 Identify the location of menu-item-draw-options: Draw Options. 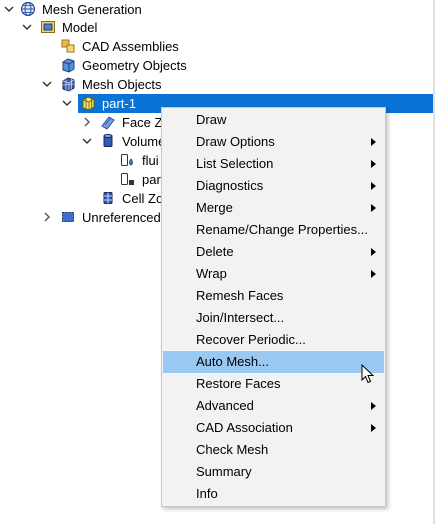
(273, 142).